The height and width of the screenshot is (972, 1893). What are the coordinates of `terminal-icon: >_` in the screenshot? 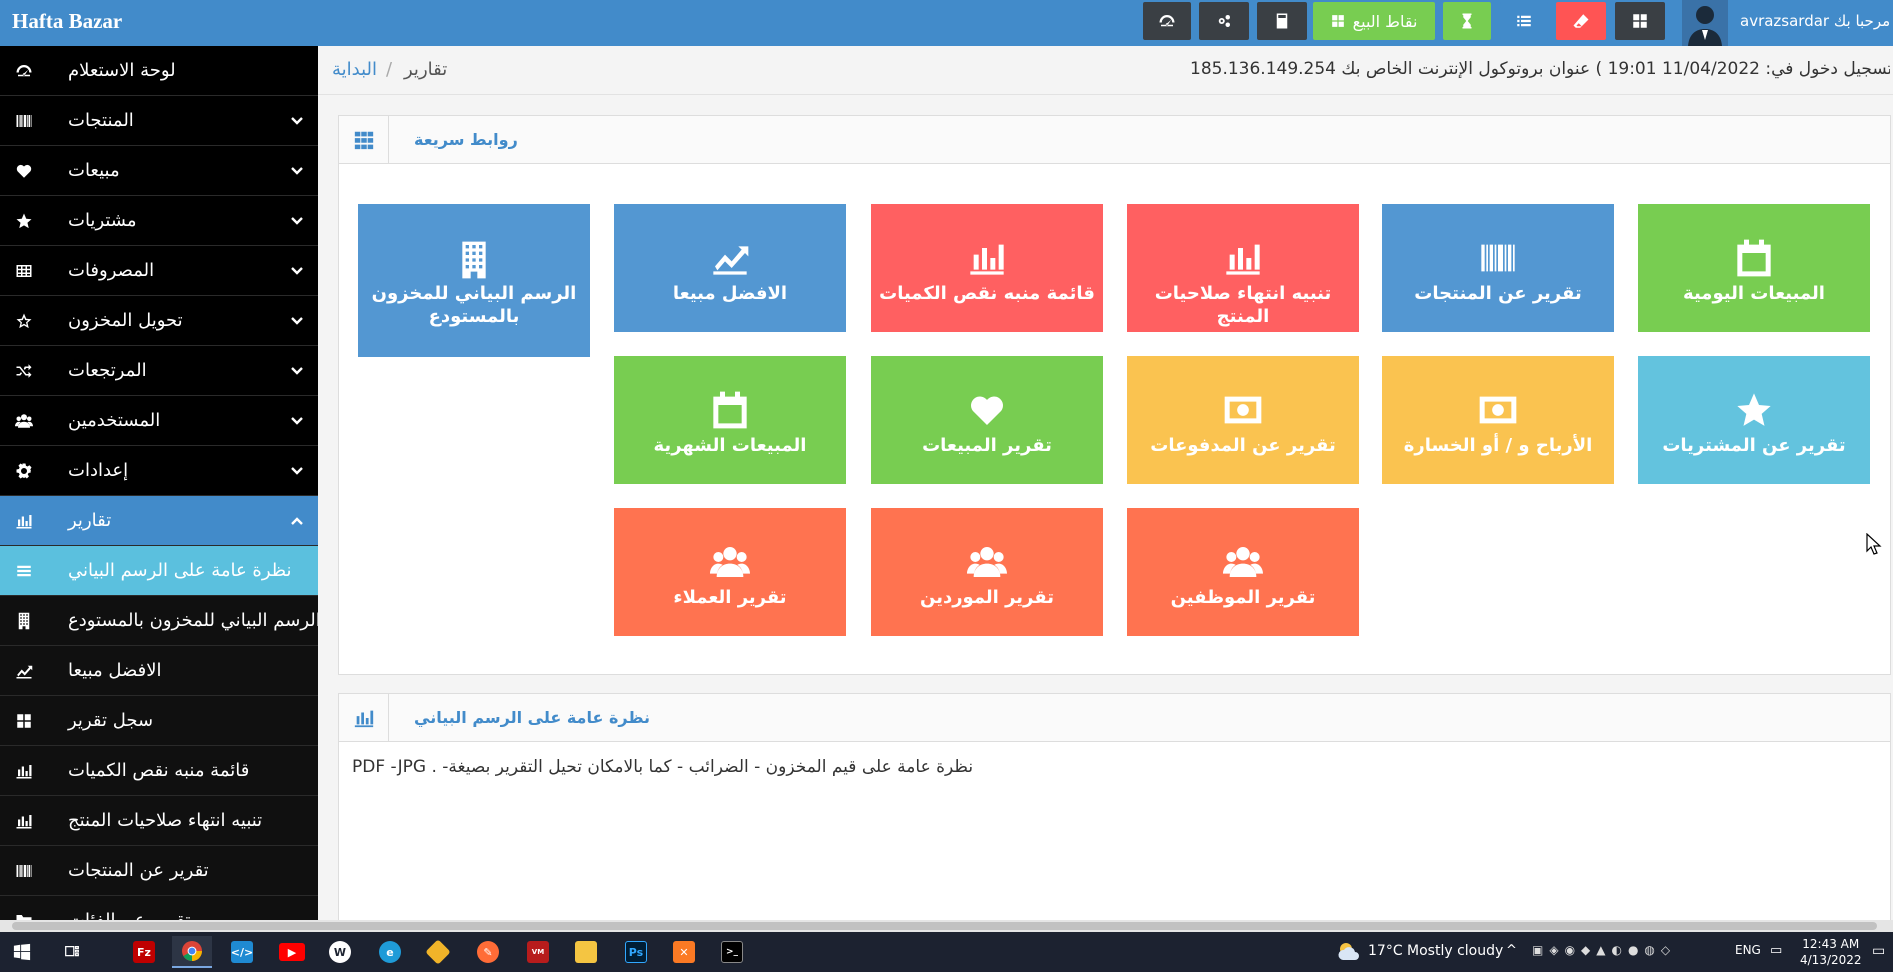 It's located at (732, 952).